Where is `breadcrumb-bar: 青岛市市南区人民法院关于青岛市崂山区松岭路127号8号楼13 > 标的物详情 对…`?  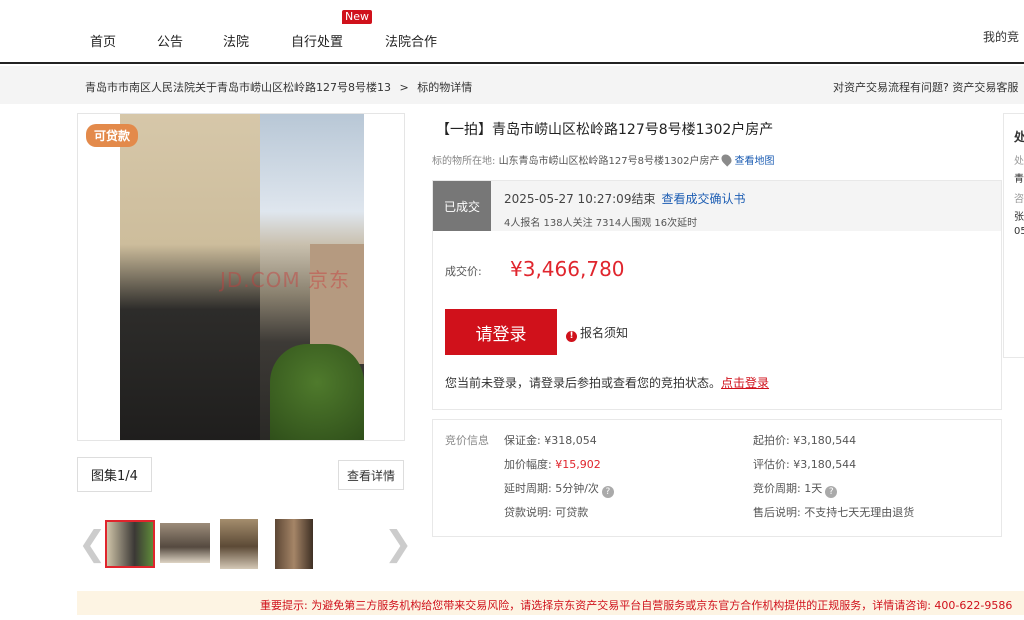 breadcrumb-bar: 青岛市市南区人民法院关于青岛市崂山区松岭路127号8号楼13 > 标的物详情 对… is located at coordinates (512, 85).